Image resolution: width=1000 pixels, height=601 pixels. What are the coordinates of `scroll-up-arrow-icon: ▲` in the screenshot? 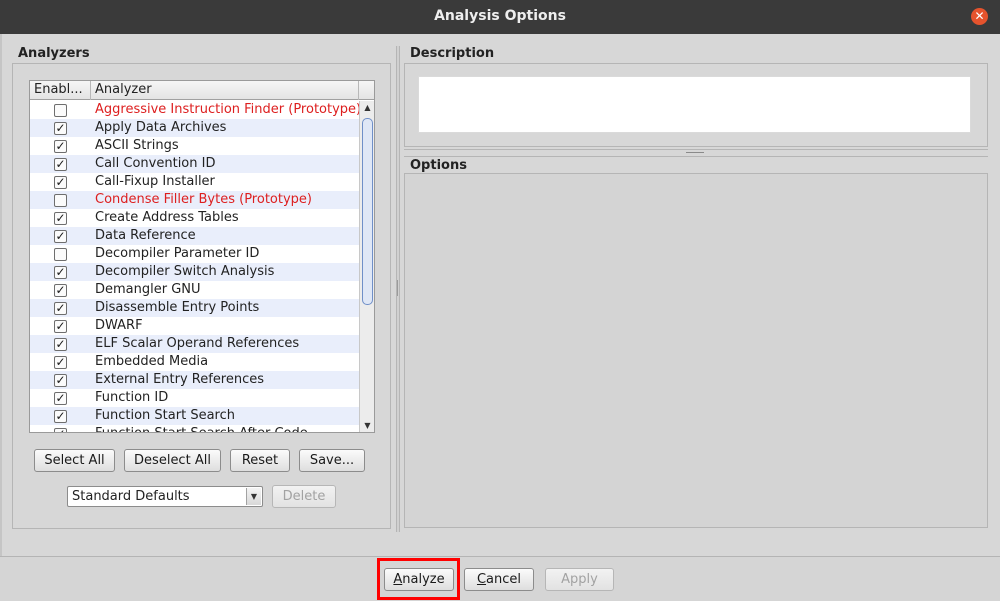 It's located at (367, 108).